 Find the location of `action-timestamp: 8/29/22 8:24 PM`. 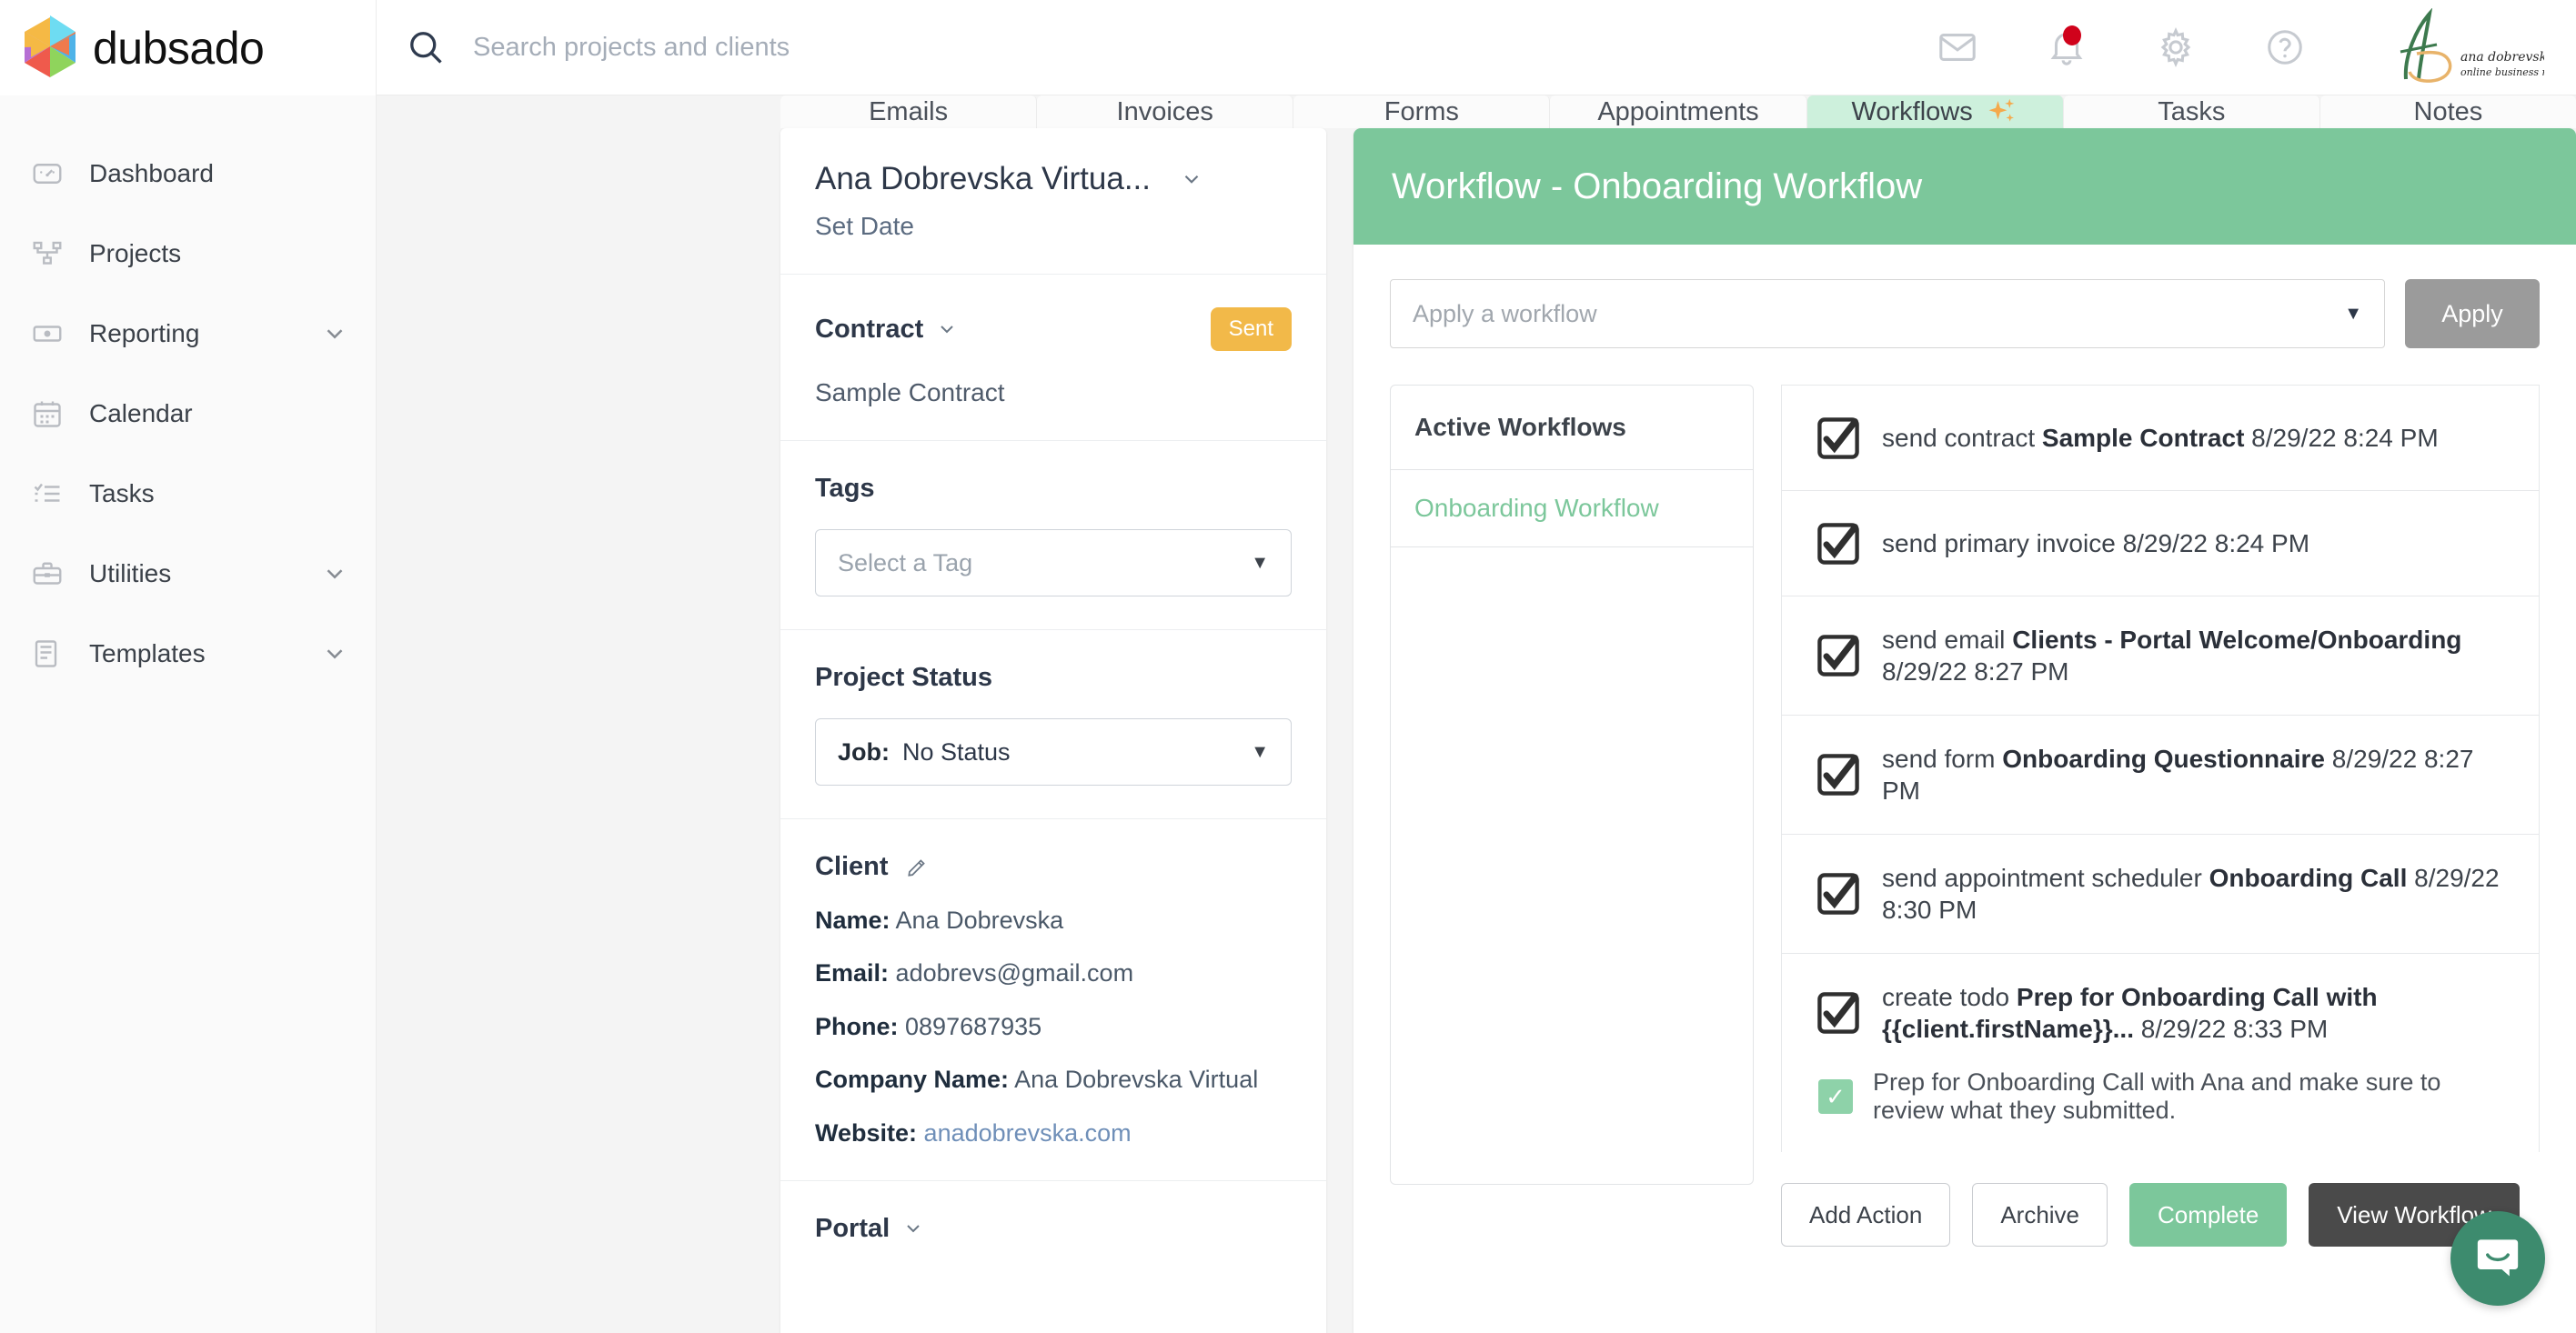

action-timestamp: 8/29/22 8:24 PM is located at coordinates (2216, 543).